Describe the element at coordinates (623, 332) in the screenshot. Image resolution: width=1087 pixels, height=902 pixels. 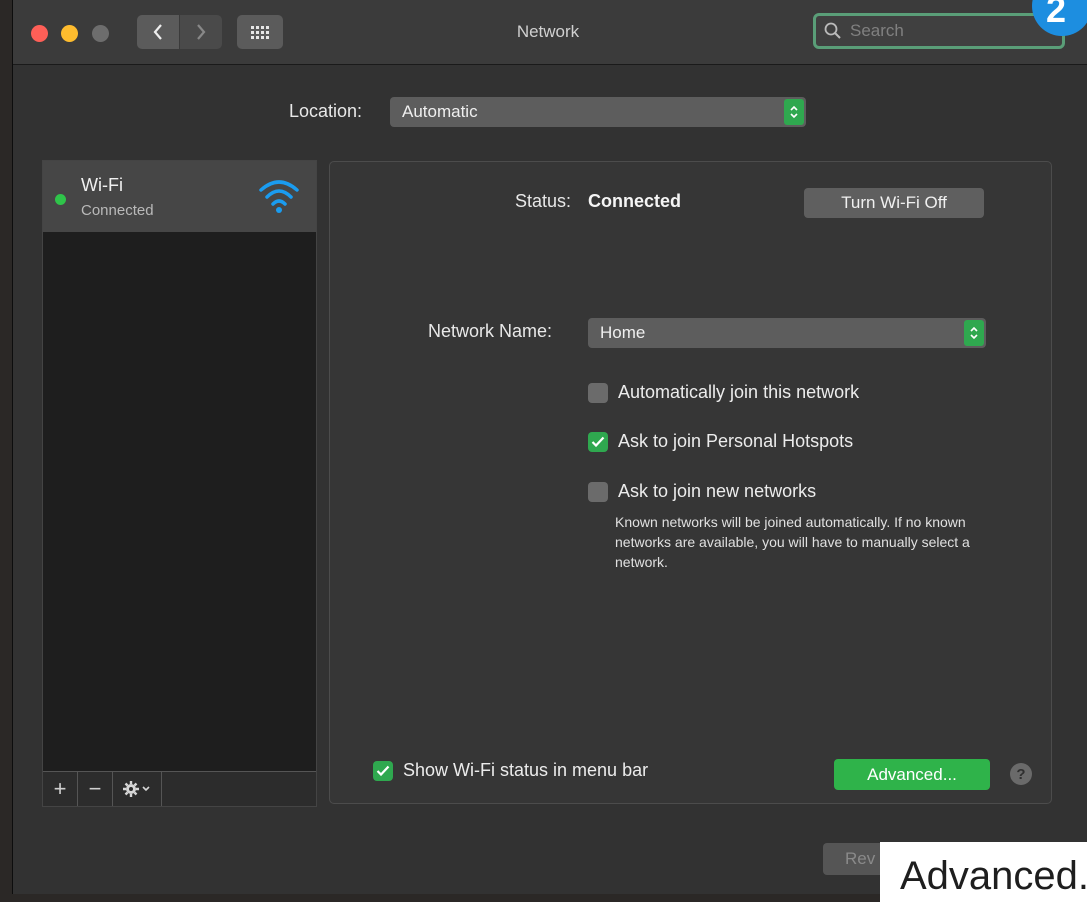
I see `network-name-value: Home` at that location.